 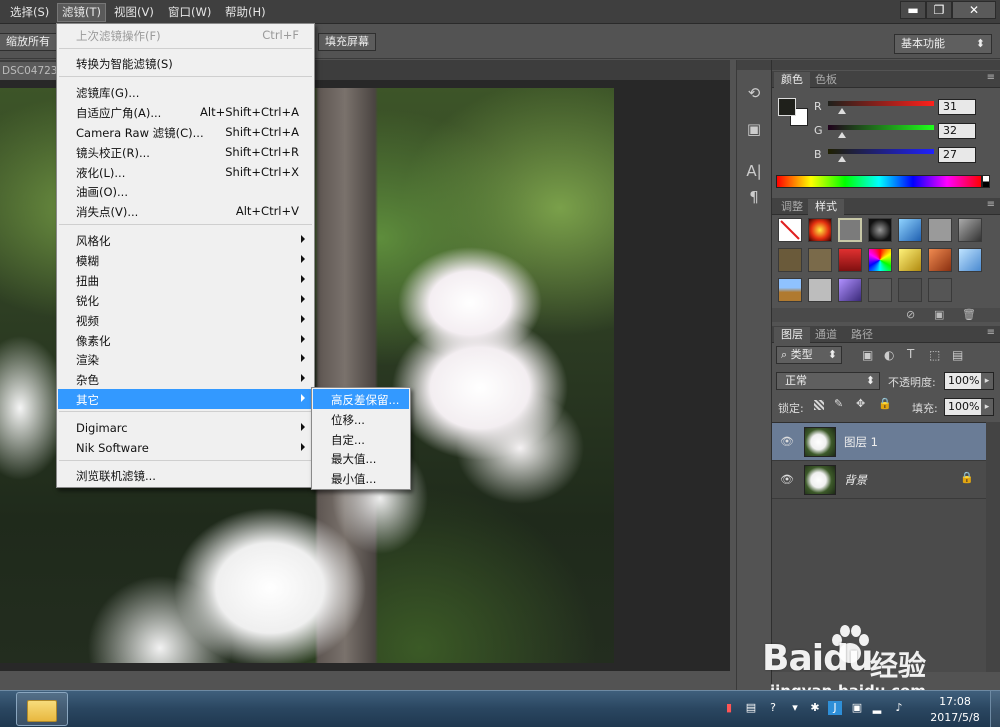 What do you see at coordinates (943, 44) in the screenshot?
I see `workspace-select: 基本功能 ⬍` at bounding box center [943, 44].